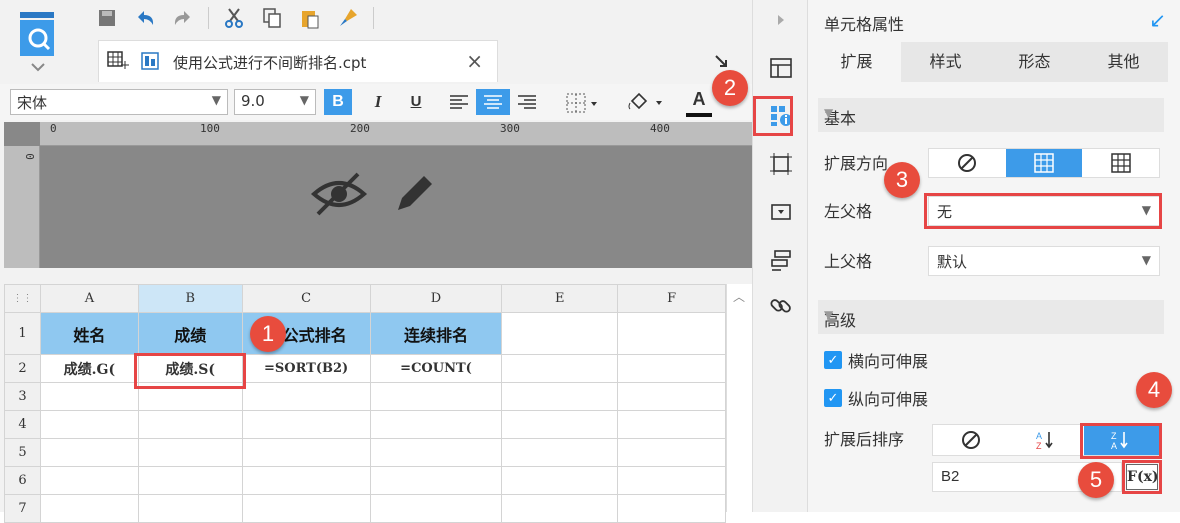 Image resolution: width=1180 pixels, height=523 pixels. I want to click on cell-b2: 成绩.S(, so click(190, 368).